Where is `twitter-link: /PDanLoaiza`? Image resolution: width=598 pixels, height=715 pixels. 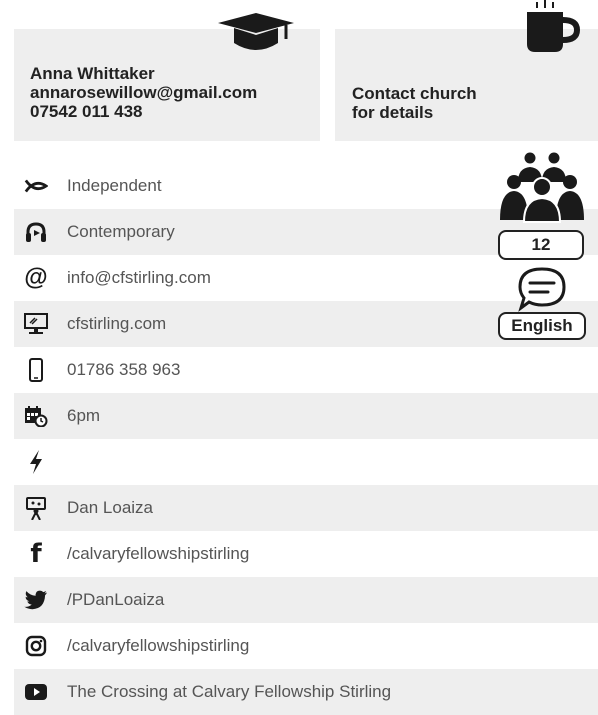 twitter-link: /PDanLoaiza is located at coordinates (115, 600).